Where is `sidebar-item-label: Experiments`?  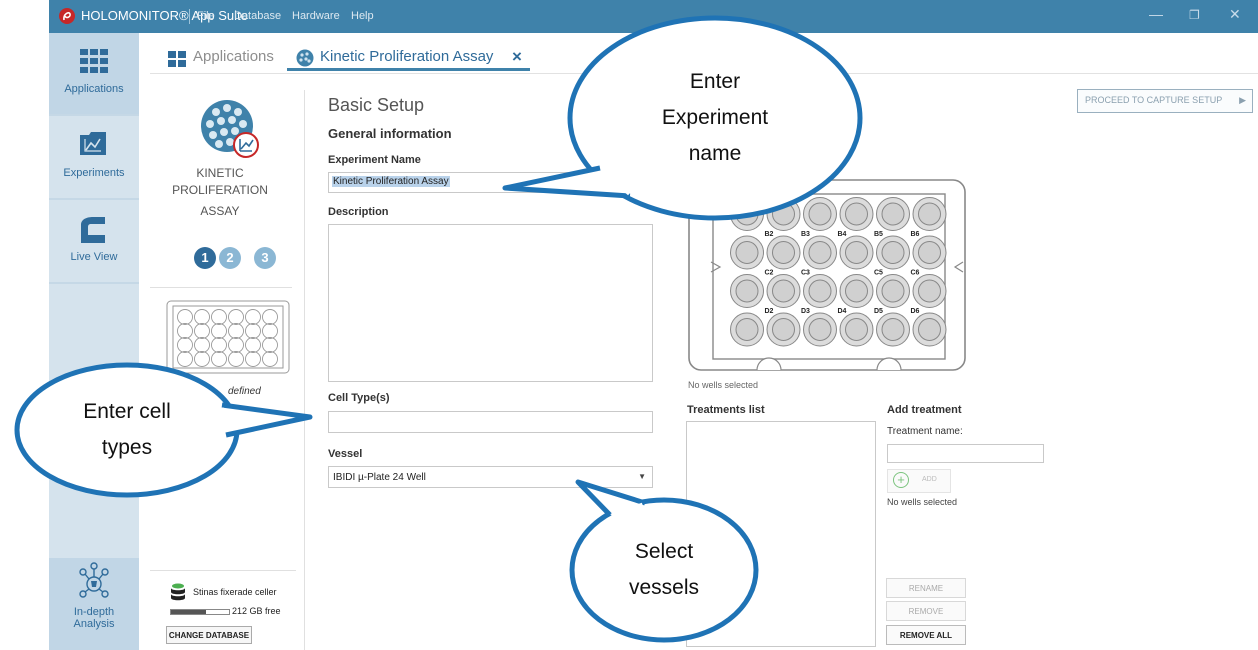
sidebar-item-label: Experiments is located at coordinates (94, 173).